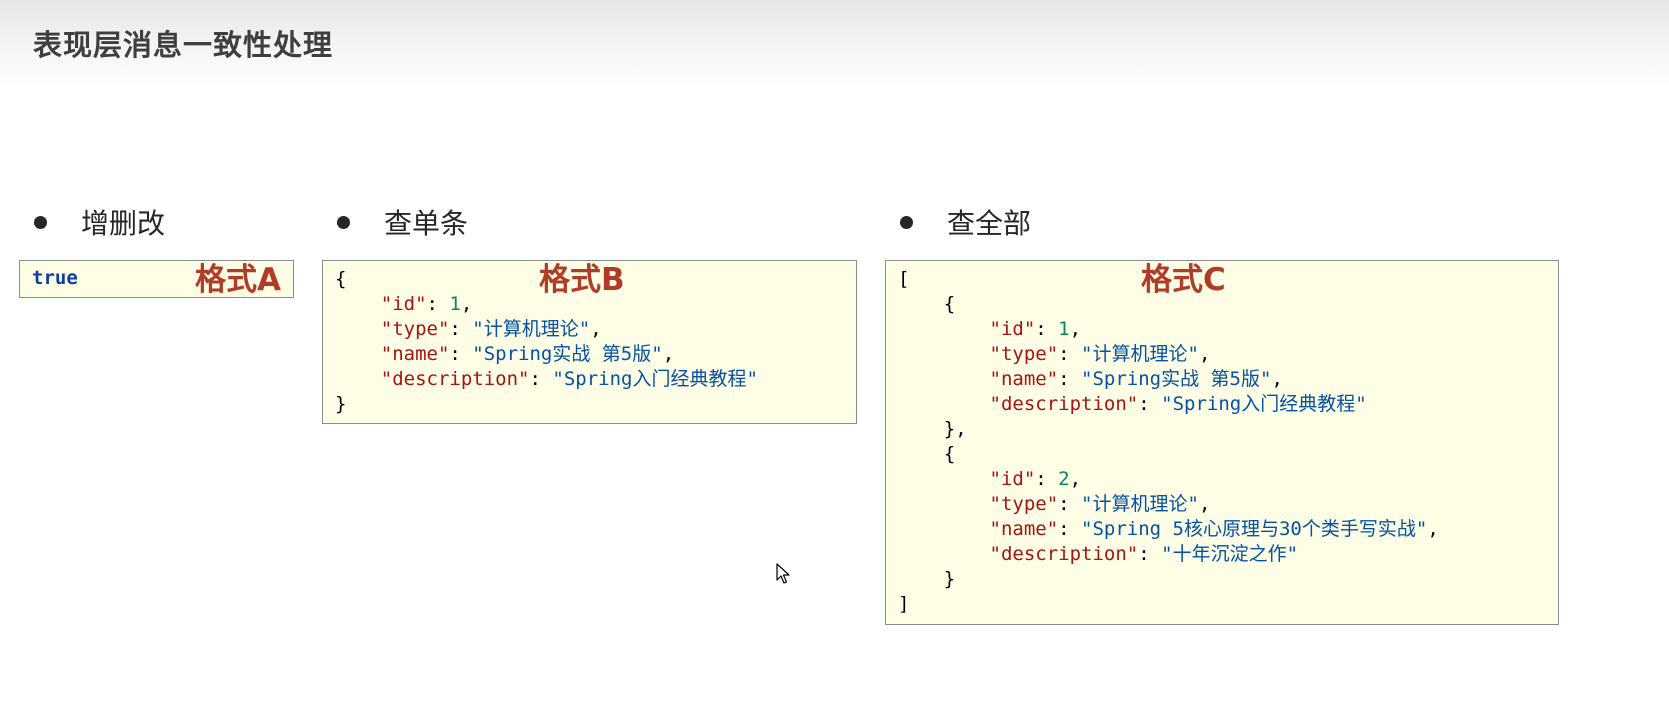 Image resolution: width=1669 pixels, height=701 pixels. I want to click on section-create-update-delete: 增删改, so click(99, 222).